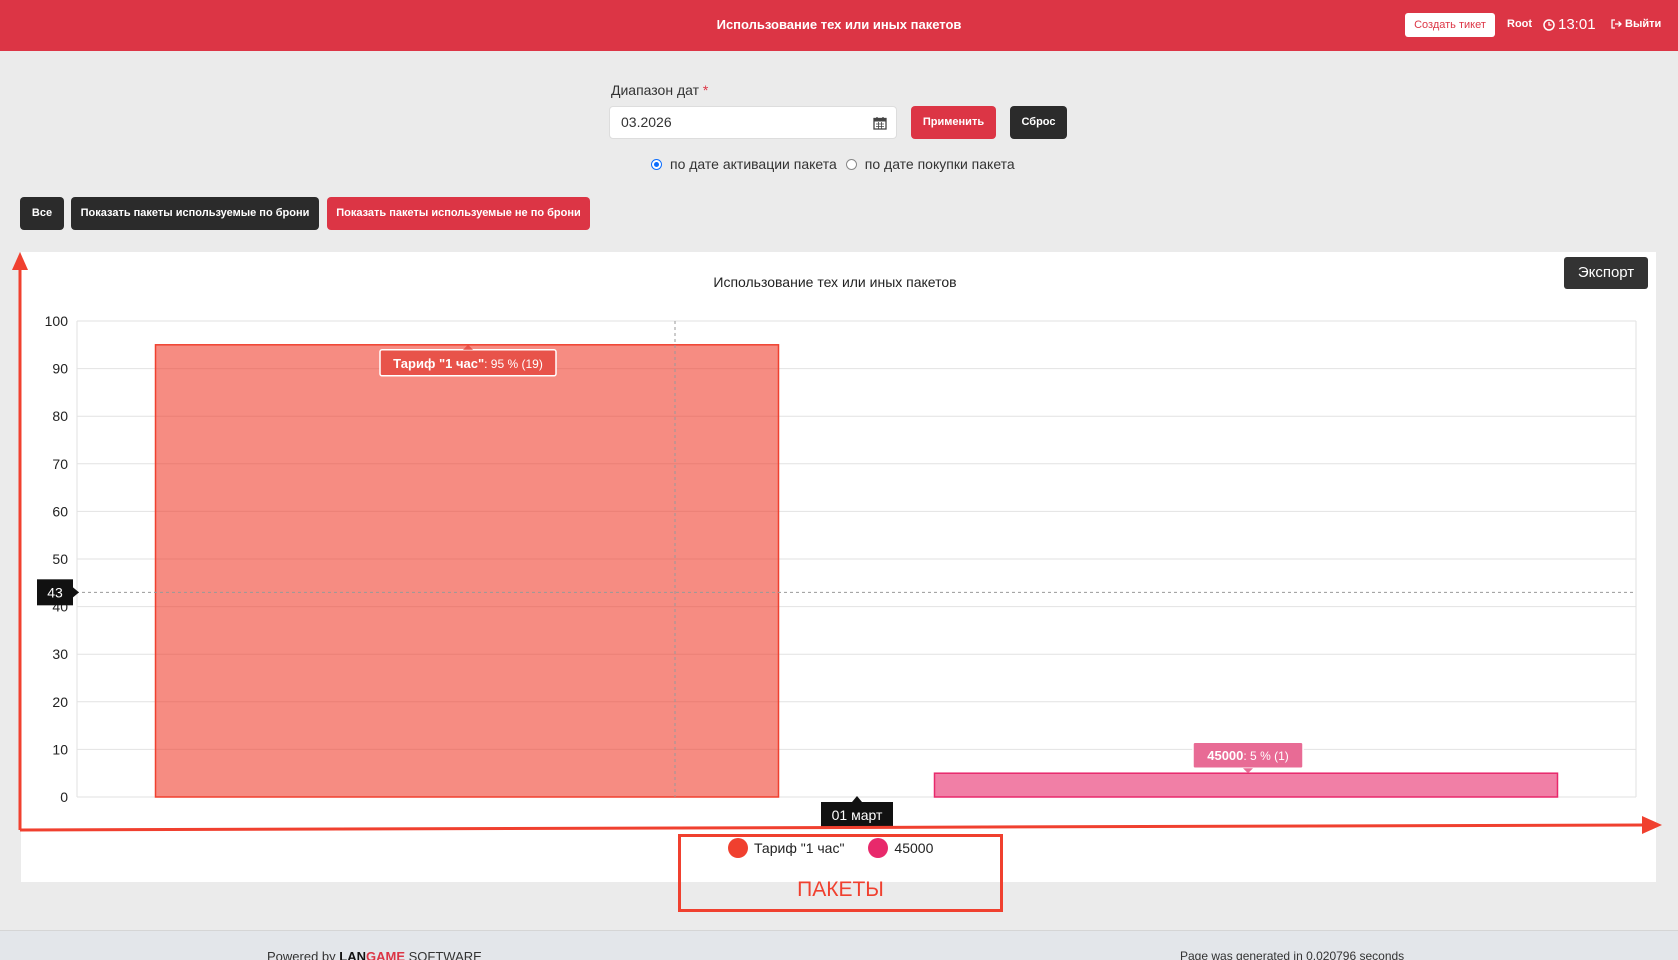  What do you see at coordinates (60, 416) in the screenshot?
I see `y-tick-label: 80` at bounding box center [60, 416].